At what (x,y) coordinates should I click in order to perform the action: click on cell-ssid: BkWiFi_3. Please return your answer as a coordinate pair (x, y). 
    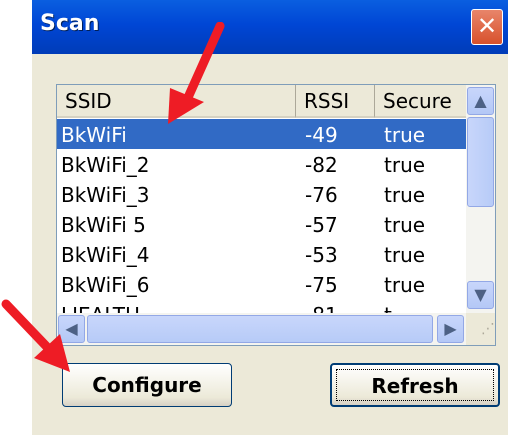
    Looking at the image, I should click on (105, 195).